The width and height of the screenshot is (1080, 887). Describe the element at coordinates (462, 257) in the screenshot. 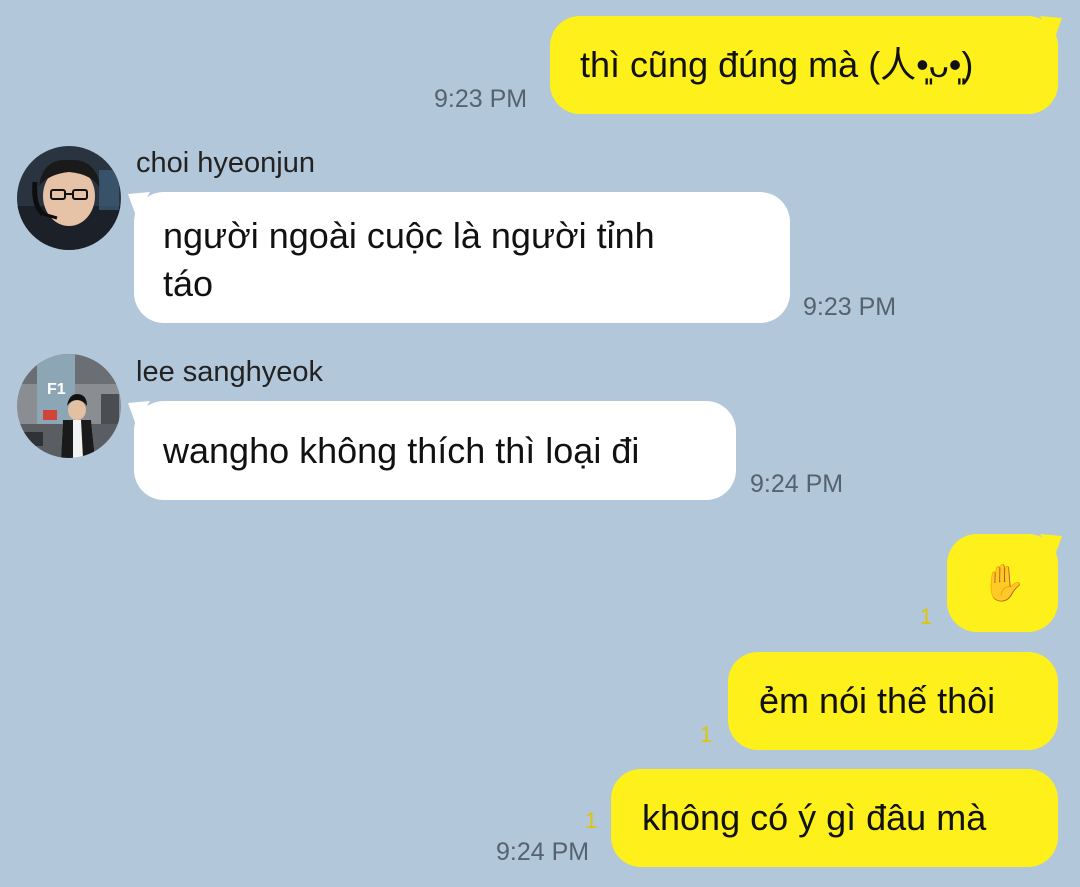

I see `message-bubble-theirs: người ngoài cuộc là người tỉnh táo` at that location.